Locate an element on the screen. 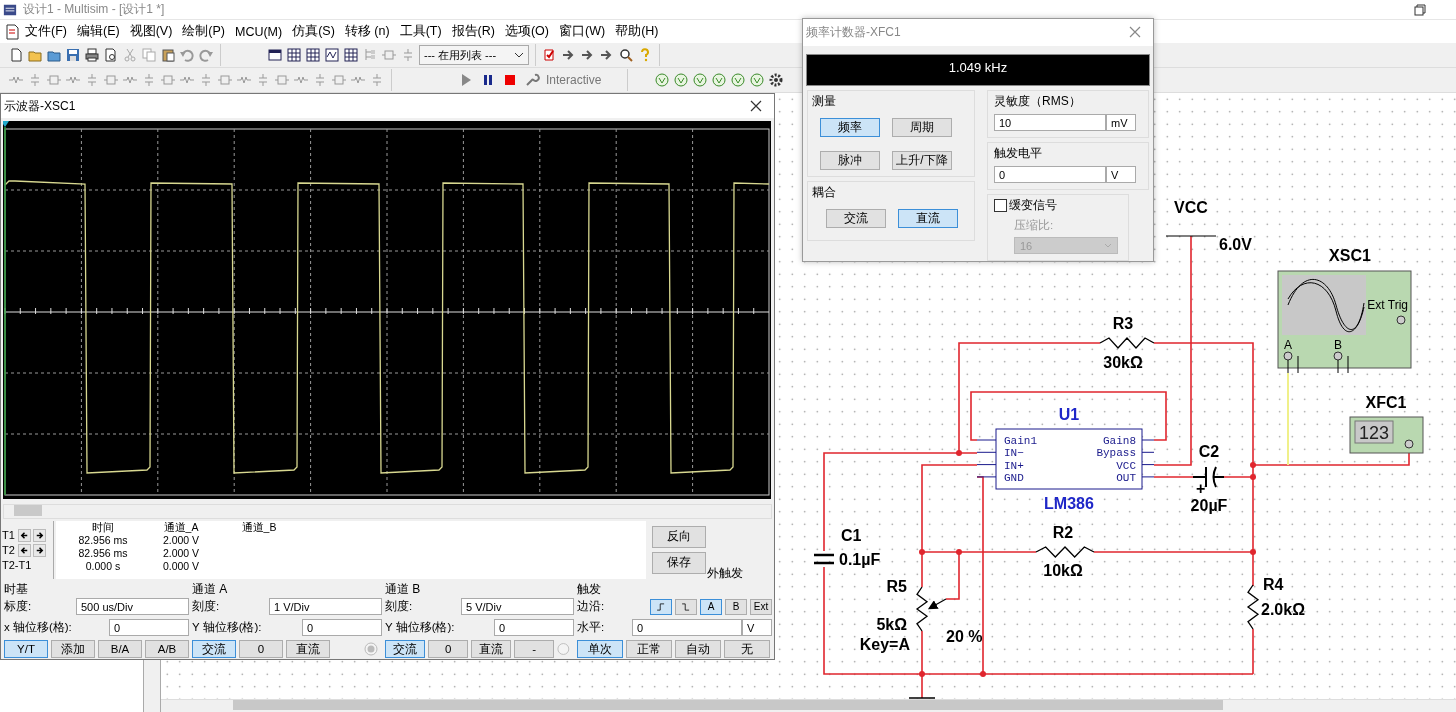 This screenshot has width=1456, height=712. menu-item: 选项(O) is located at coordinates (526, 31).